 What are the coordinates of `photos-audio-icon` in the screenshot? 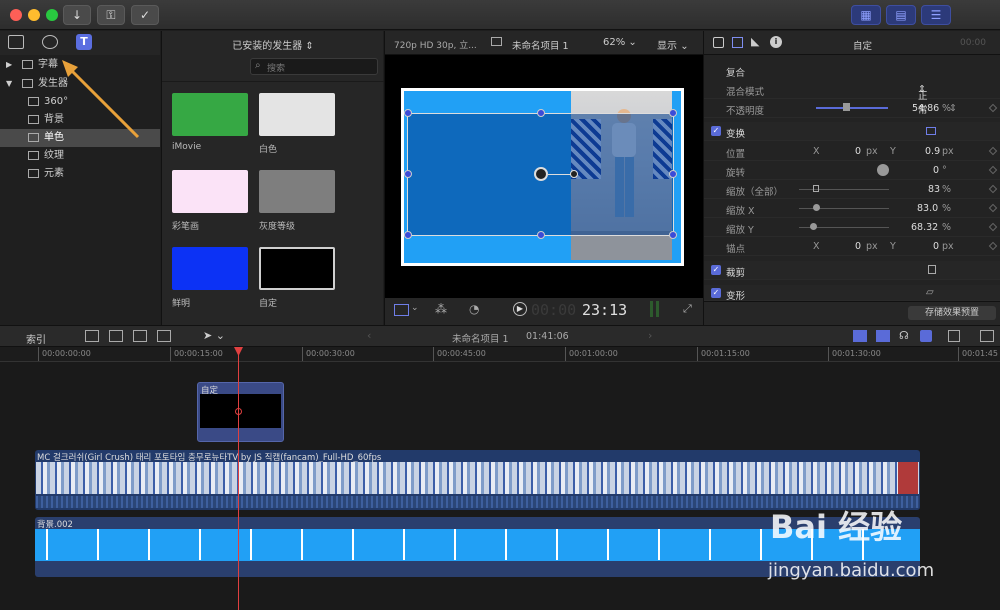 It's located at (16, 42).